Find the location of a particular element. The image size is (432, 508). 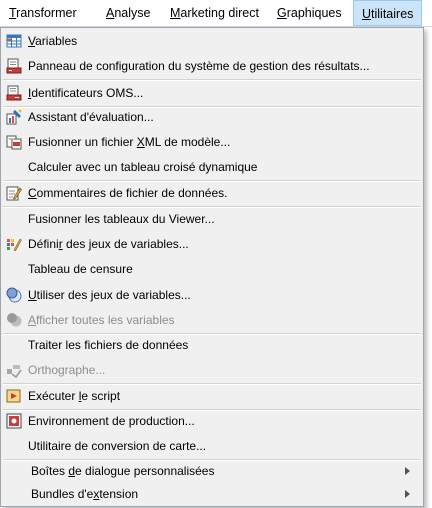

control-panel-icon is located at coordinates (14, 66).